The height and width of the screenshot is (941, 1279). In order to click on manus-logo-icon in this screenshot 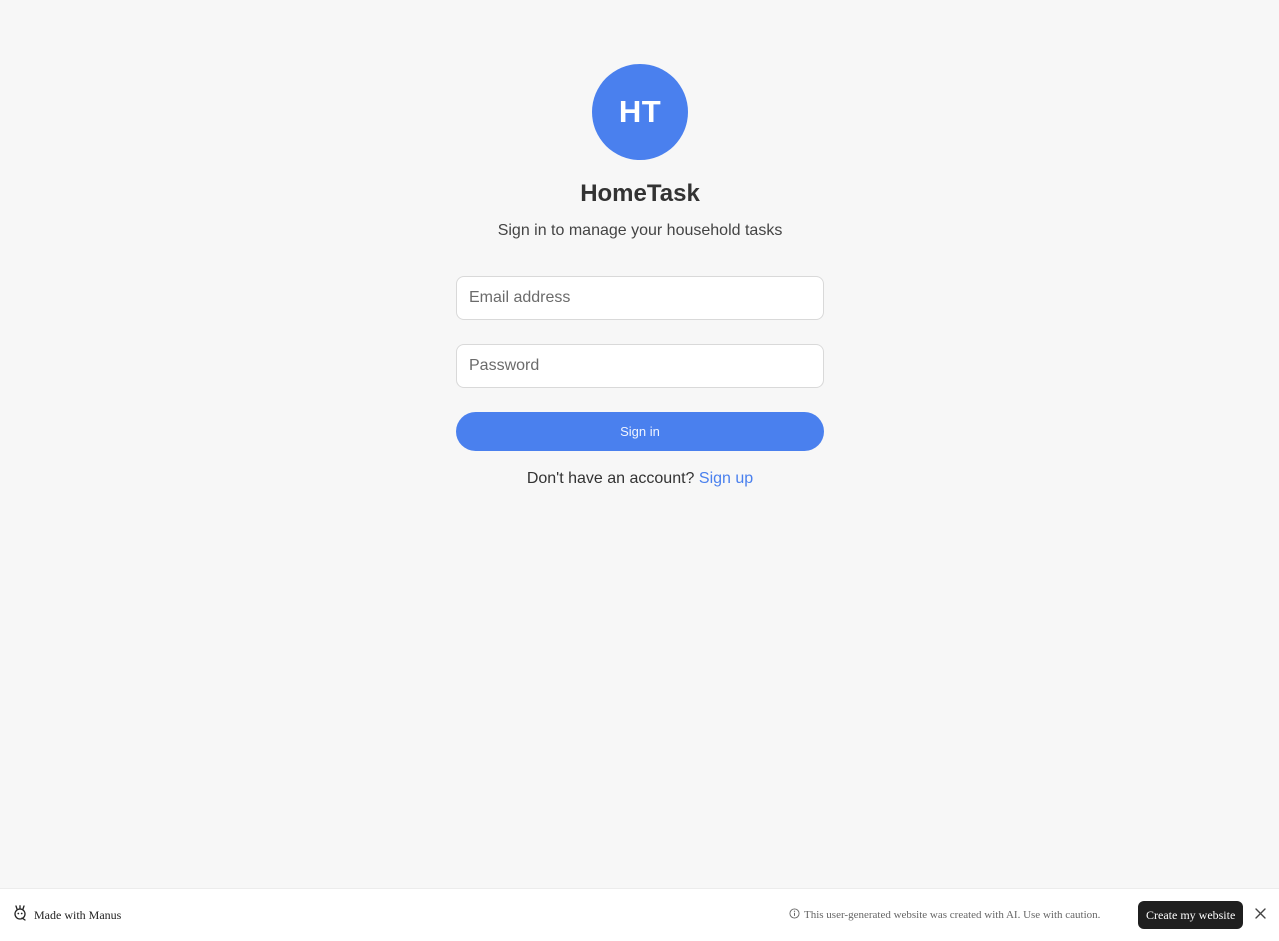, I will do `click(20, 915)`.